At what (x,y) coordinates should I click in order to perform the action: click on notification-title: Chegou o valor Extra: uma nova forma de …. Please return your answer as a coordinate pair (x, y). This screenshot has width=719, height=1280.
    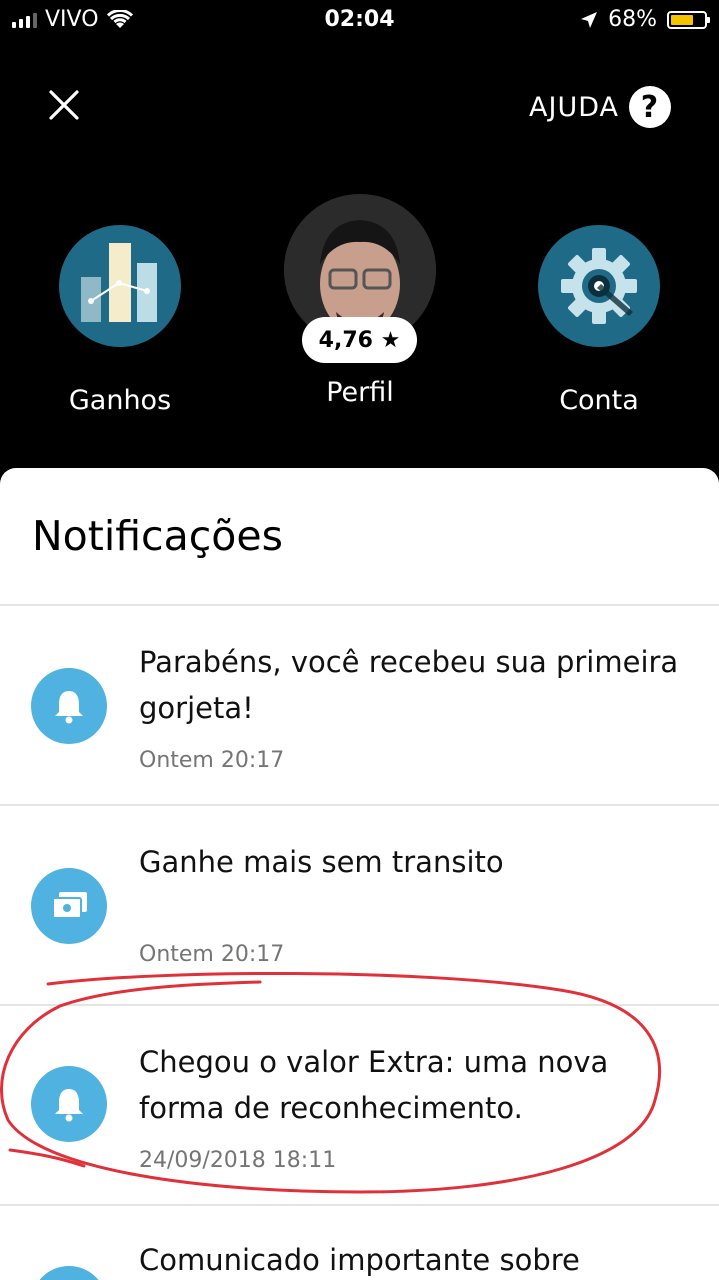
    Looking at the image, I should click on (374, 1085).